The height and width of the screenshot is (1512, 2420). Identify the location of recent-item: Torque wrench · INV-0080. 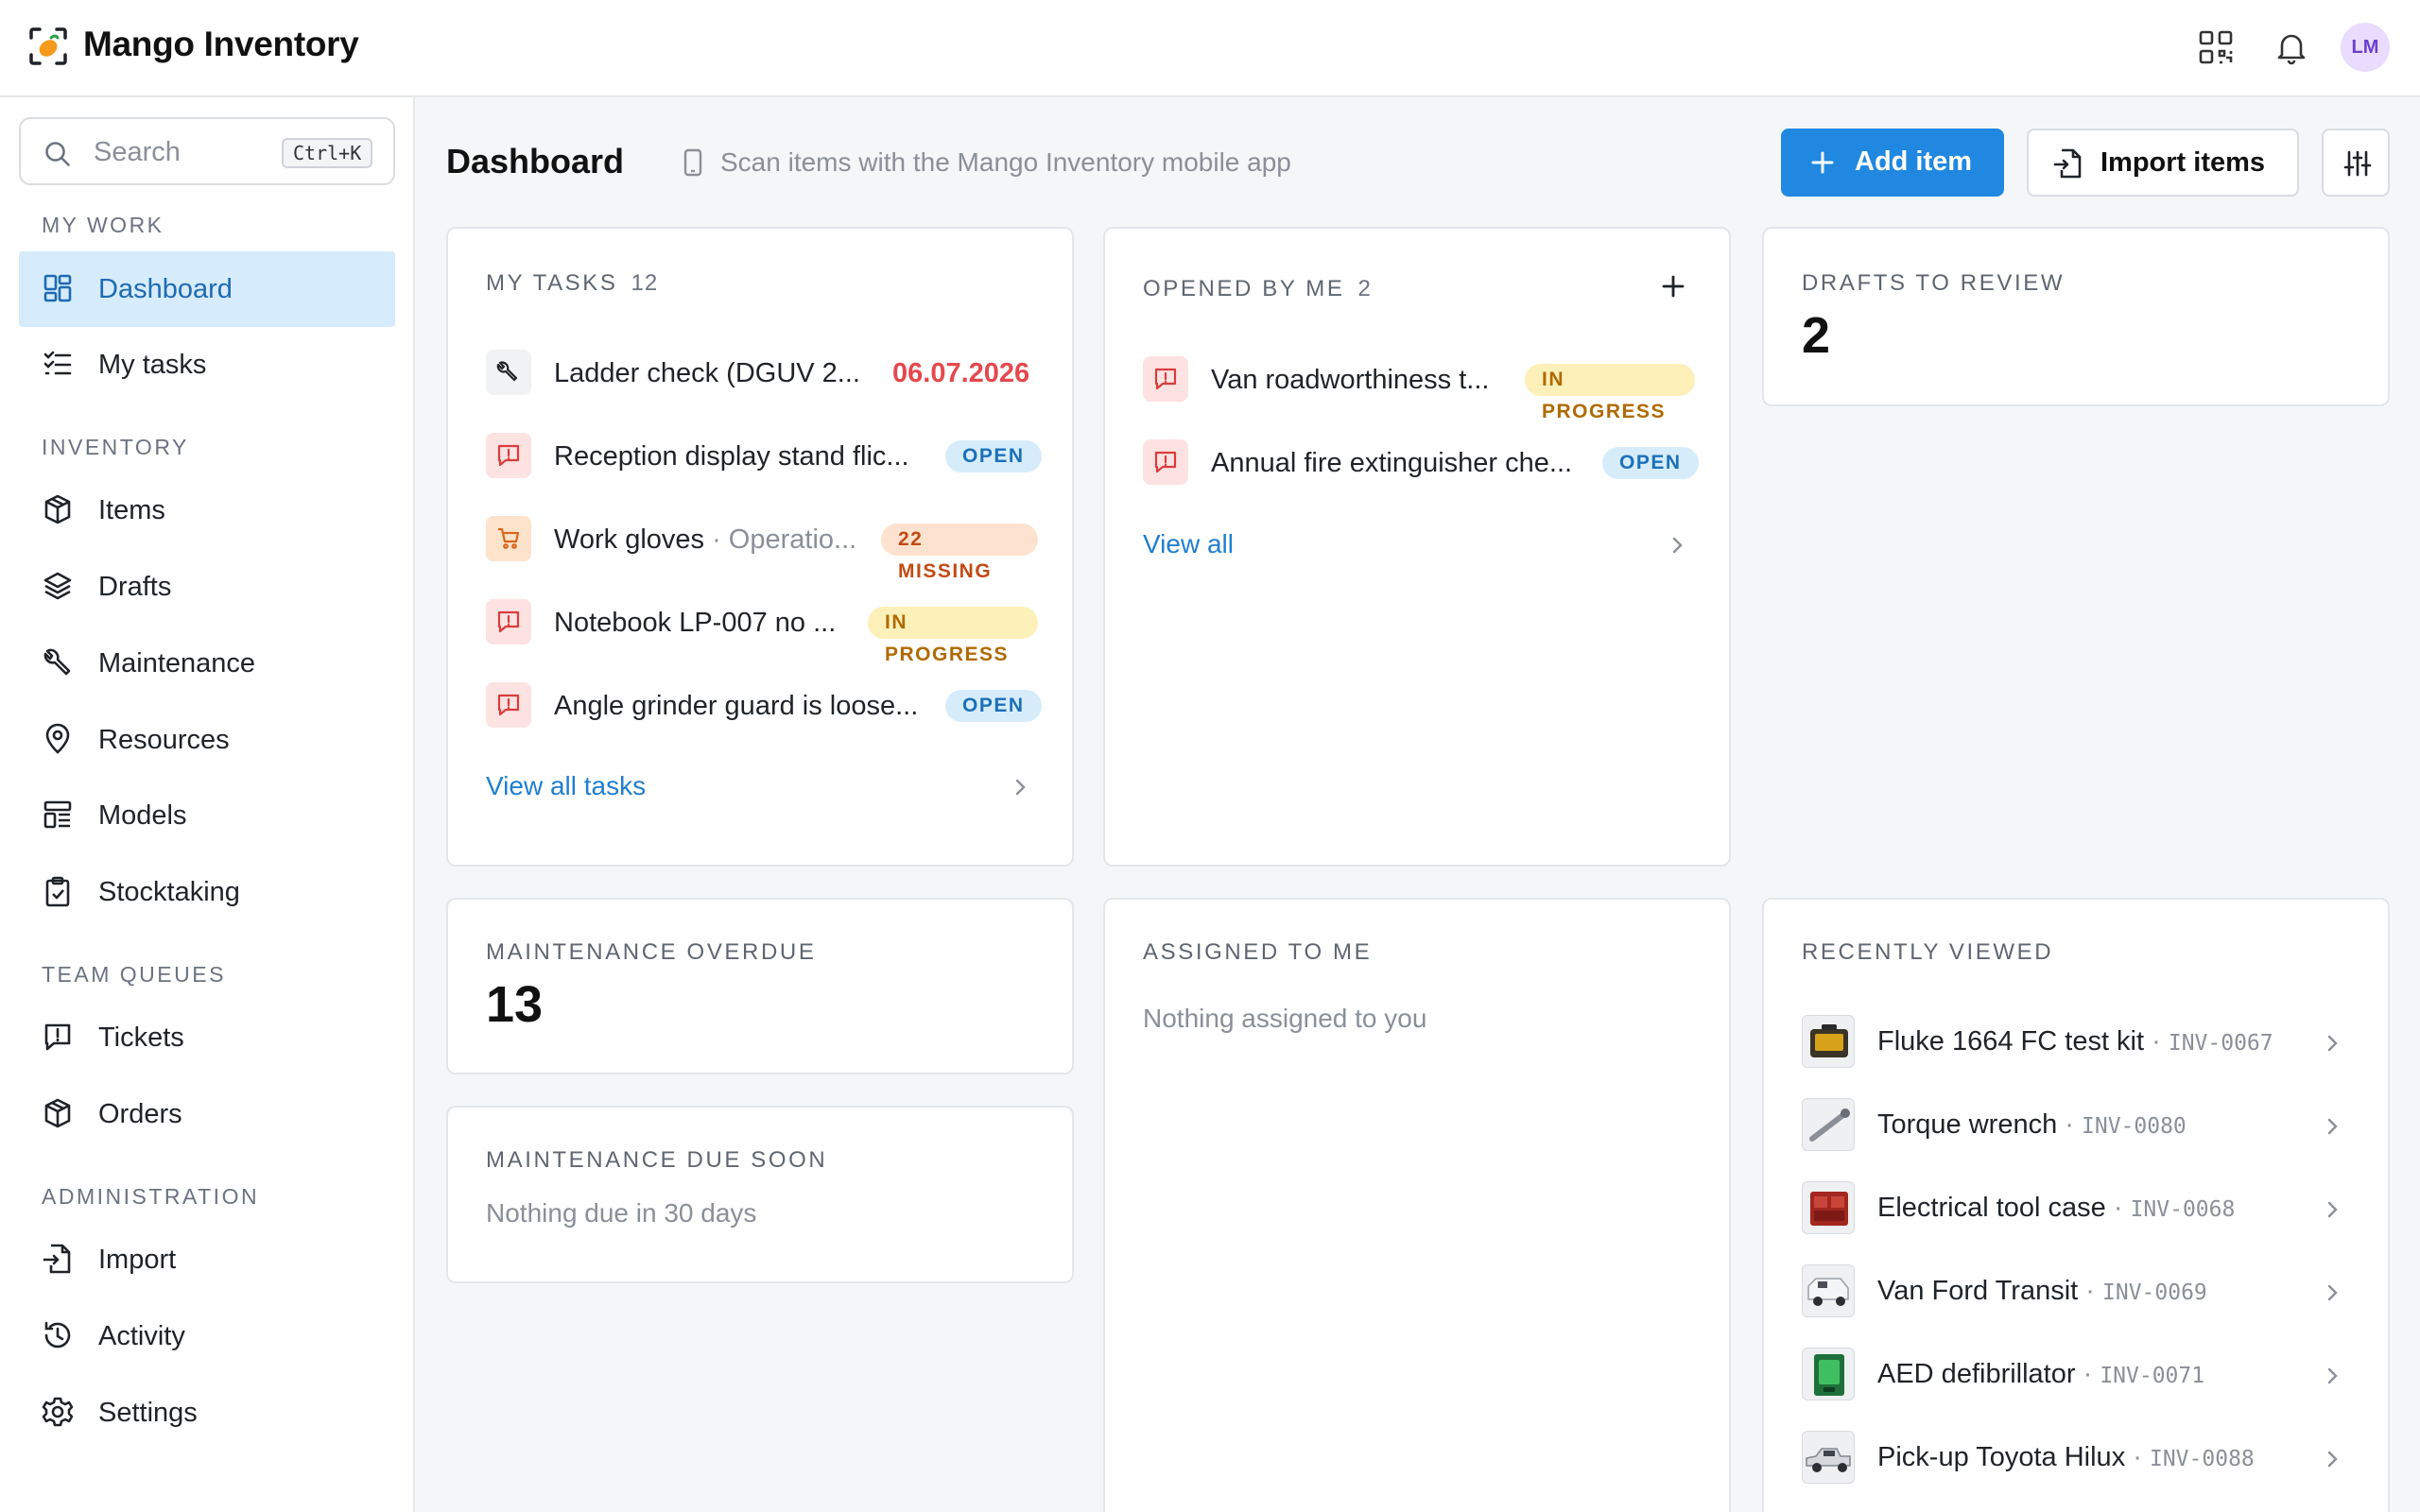
(2085, 1126).